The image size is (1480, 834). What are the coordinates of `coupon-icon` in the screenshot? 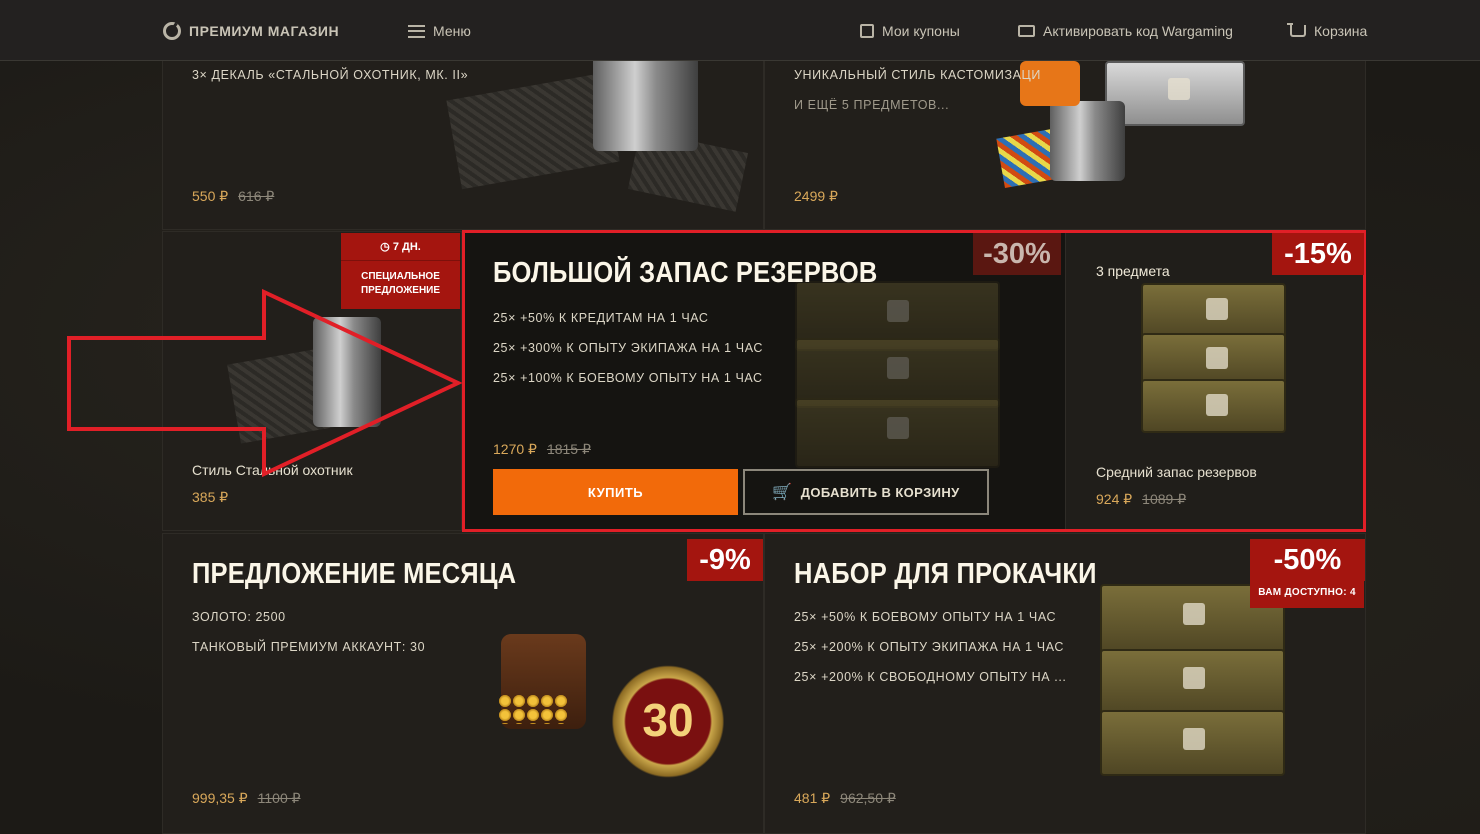 It's located at (867, 31).